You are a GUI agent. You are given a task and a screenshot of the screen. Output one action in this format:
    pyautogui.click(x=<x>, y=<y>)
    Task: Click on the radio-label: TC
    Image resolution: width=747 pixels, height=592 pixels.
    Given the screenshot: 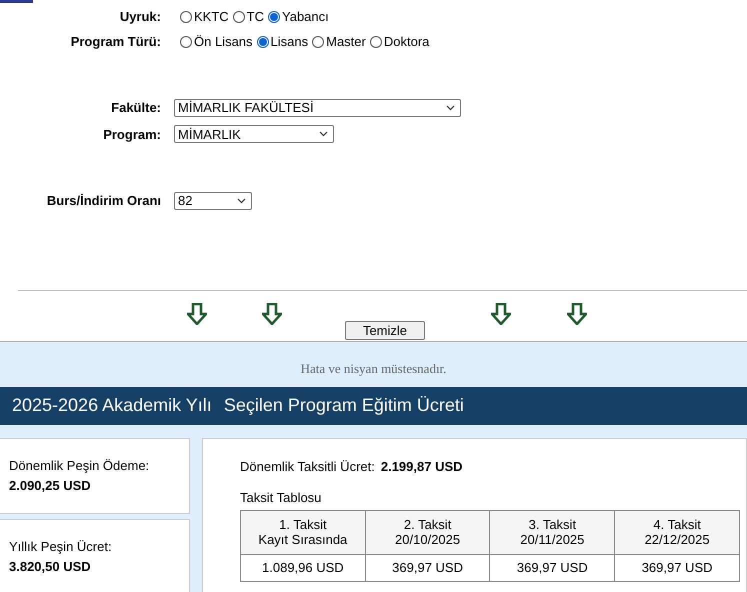 What is the action you would take?
    pyautogui.click(x=255, y=17)
    